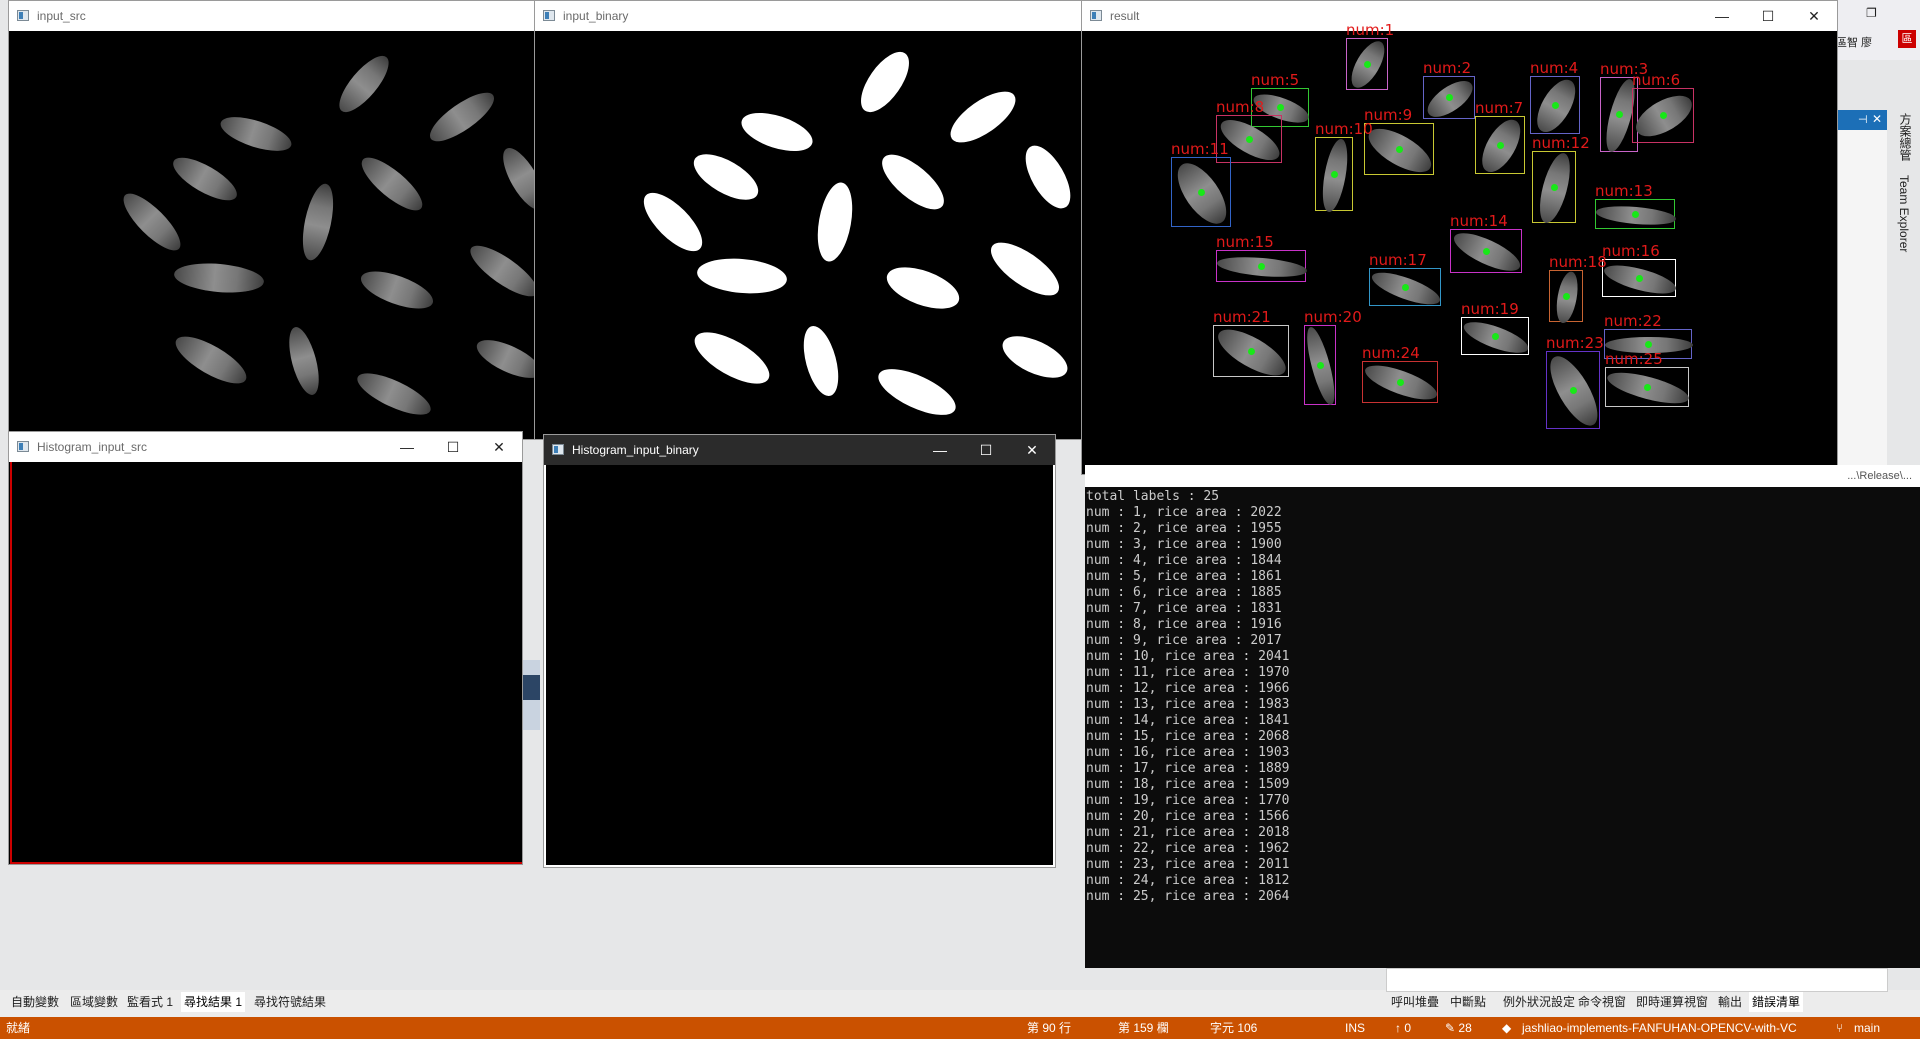 The width and height of the screenshot is (1920, 1039). I want to click on histogram-src-canvas, so click(265, 663).